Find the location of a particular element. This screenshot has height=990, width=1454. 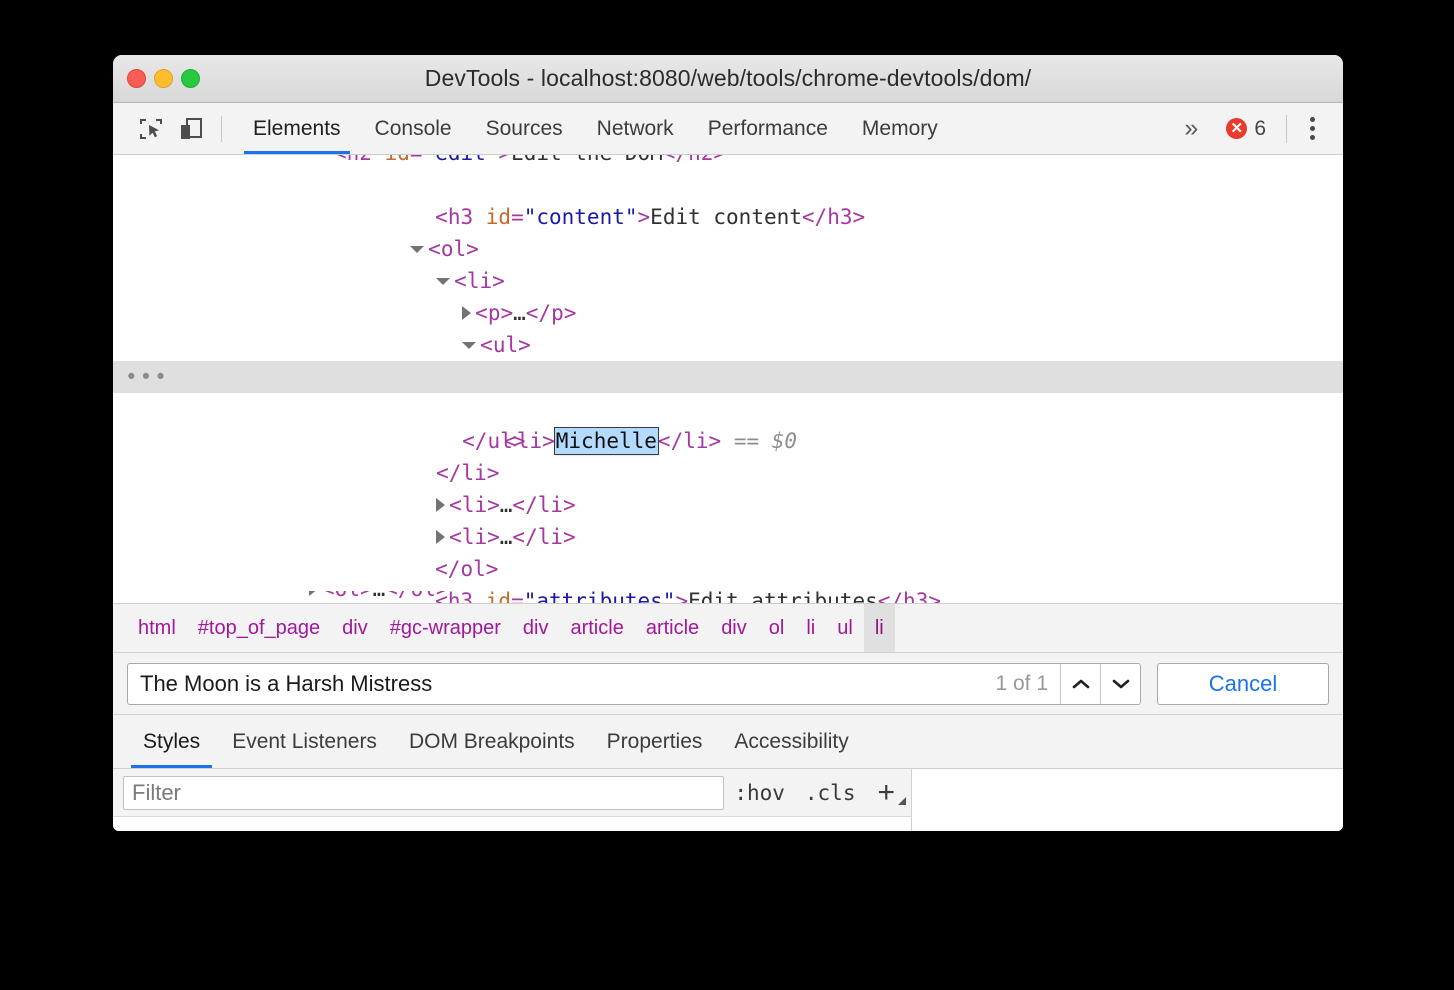

plus-icon: + is located at coordinates (886, 792).